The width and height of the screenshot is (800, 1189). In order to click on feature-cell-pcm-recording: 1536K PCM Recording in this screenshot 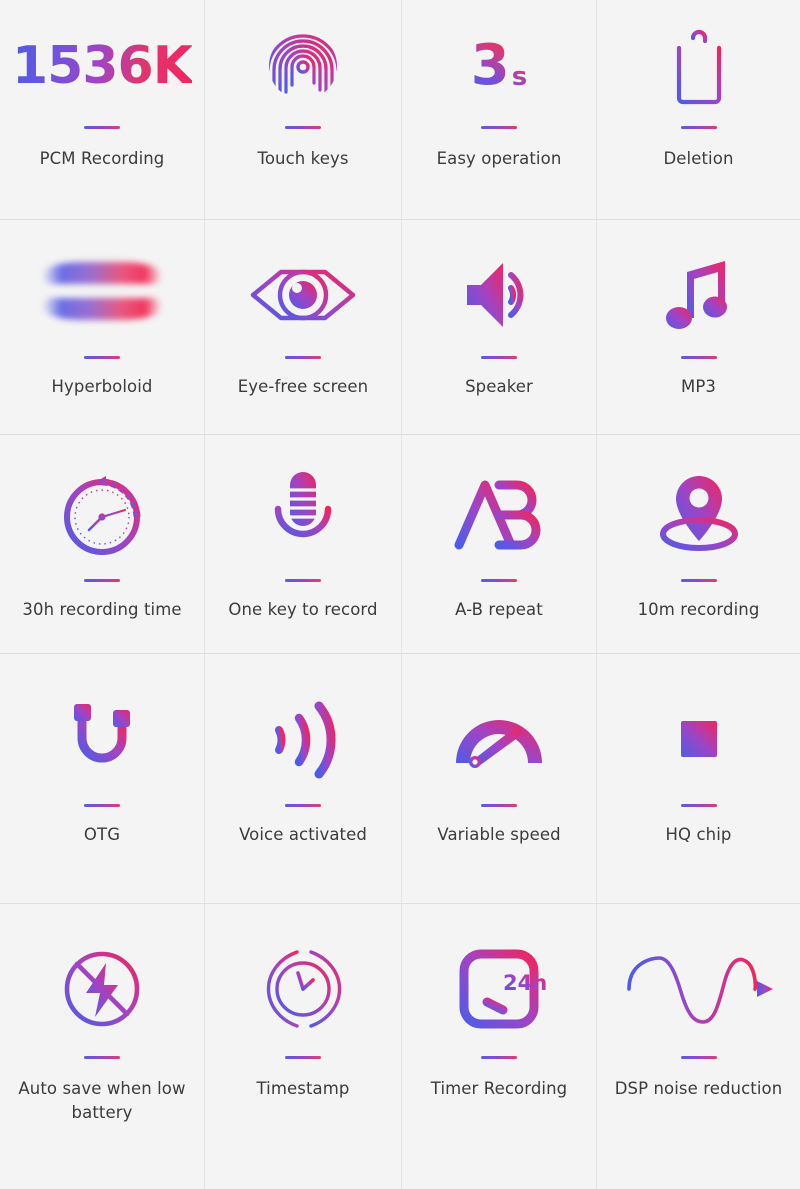, I will do `click(102, 110)`.